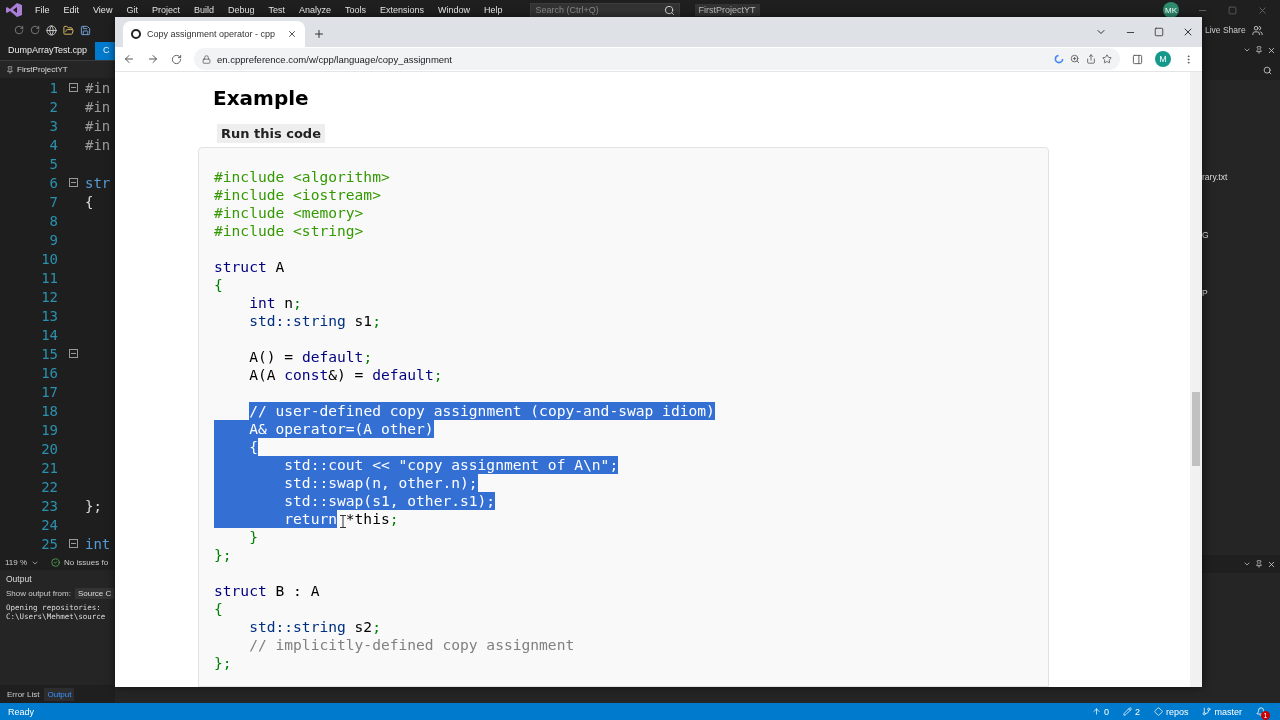 The image size is (1280, 720). What do you see at coordinates (1091, 59) in the screenshot?
I see `share-icon` at bounding box center [1091, 59].